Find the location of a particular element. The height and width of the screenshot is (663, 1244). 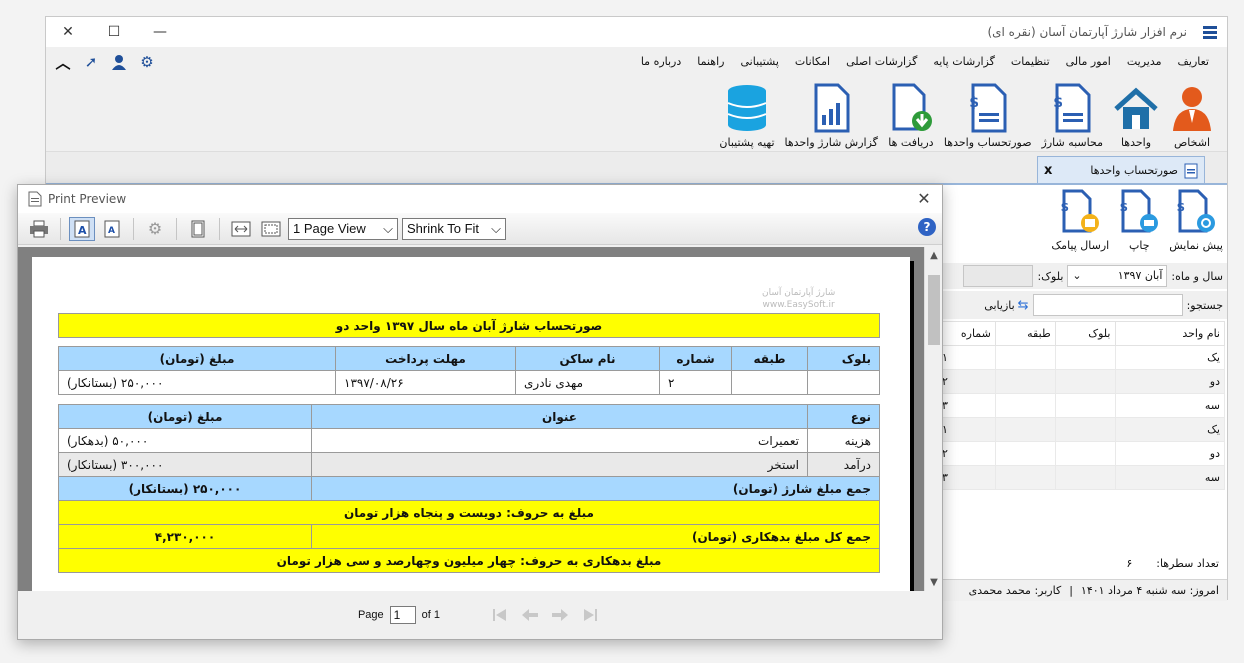

tab-close-icon: x is located at coordinates (1048, 170).